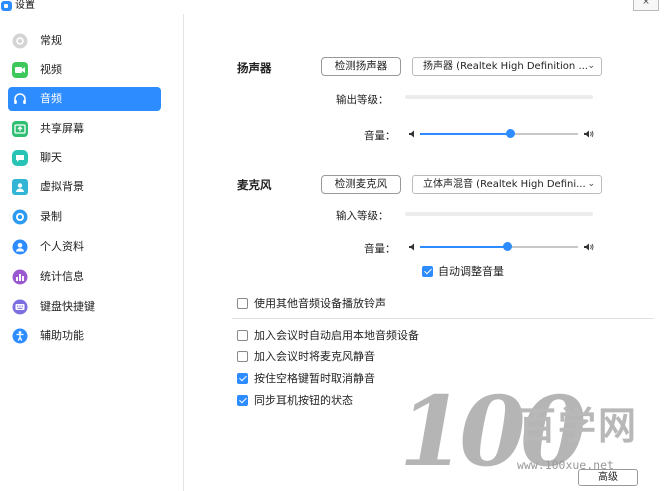  What do you see at coordinates (25, 5) in the screenshot?
I see `window-title: 设置` at bounding box center [25, 5].